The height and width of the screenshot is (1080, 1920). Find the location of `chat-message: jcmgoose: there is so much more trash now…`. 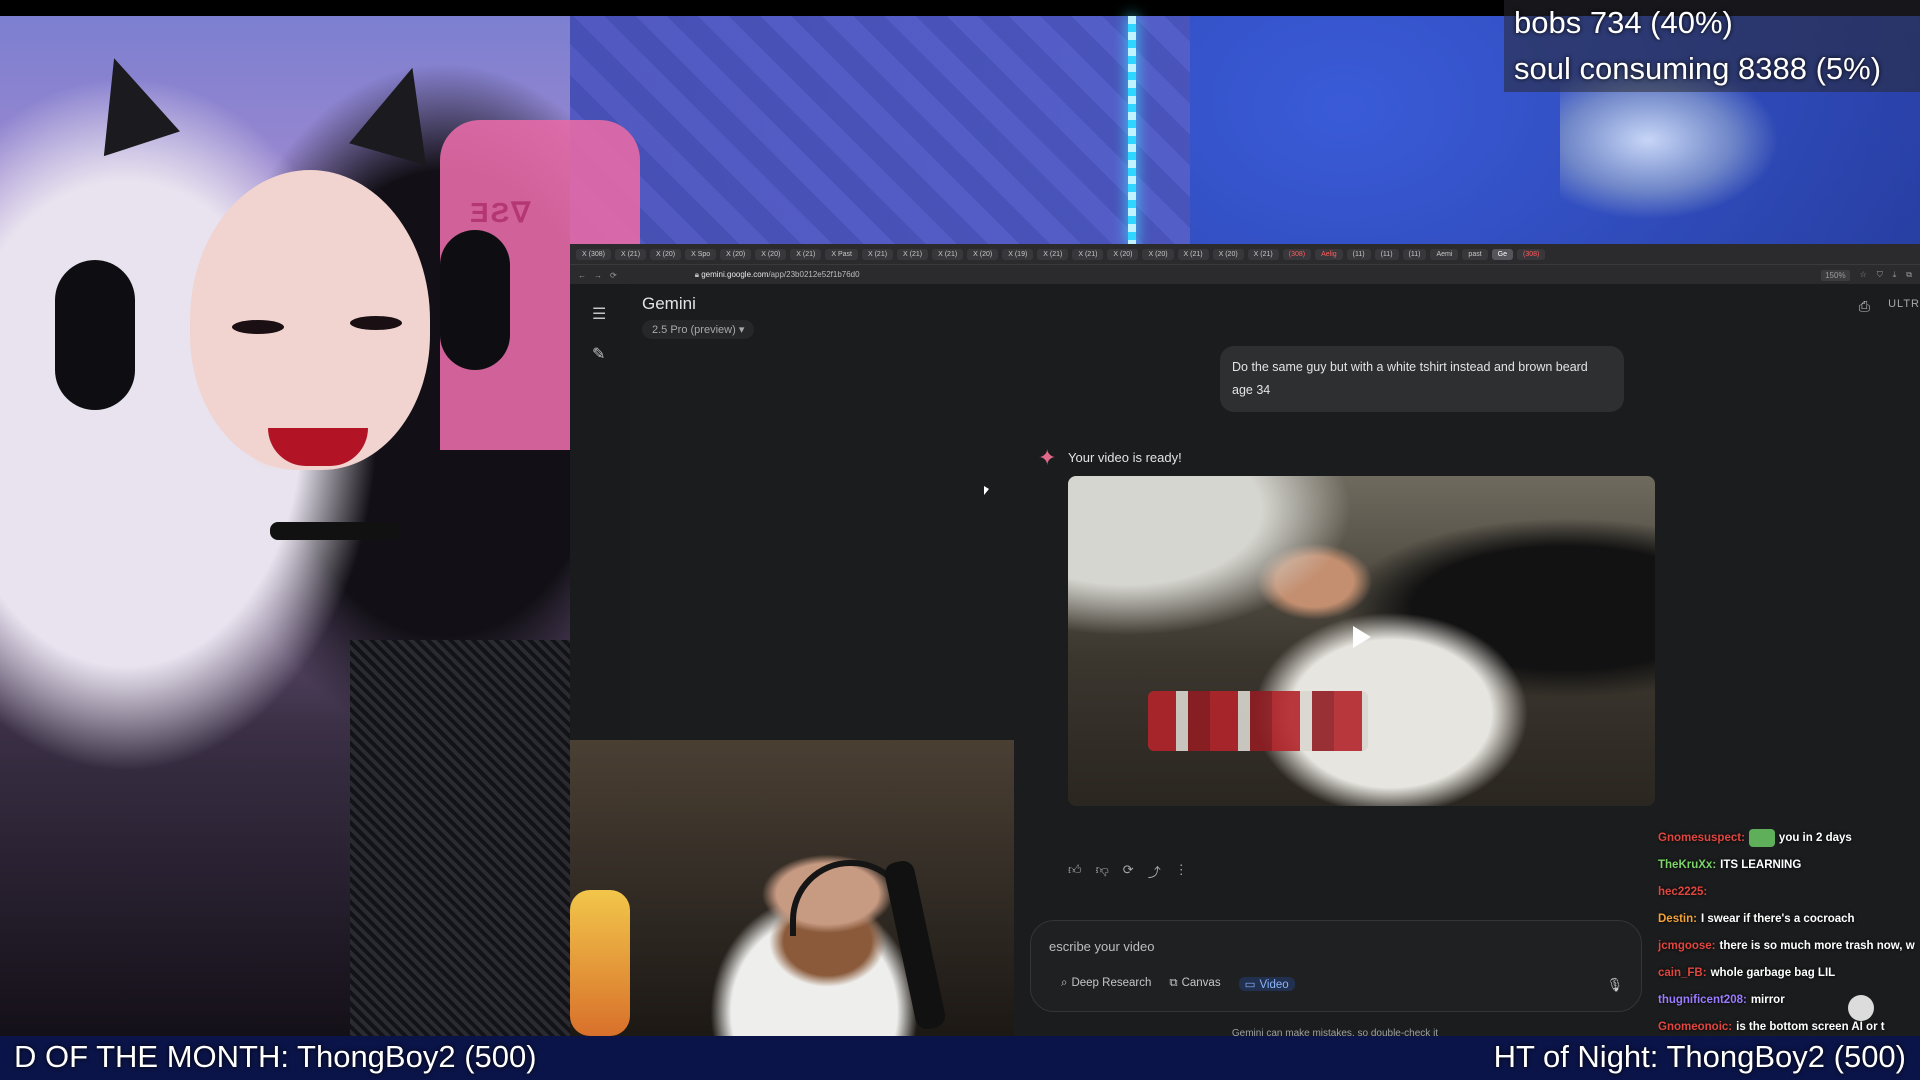

chat-message: jcmgoose: there is so much more trash now… is located at coordinates (1789, 946).